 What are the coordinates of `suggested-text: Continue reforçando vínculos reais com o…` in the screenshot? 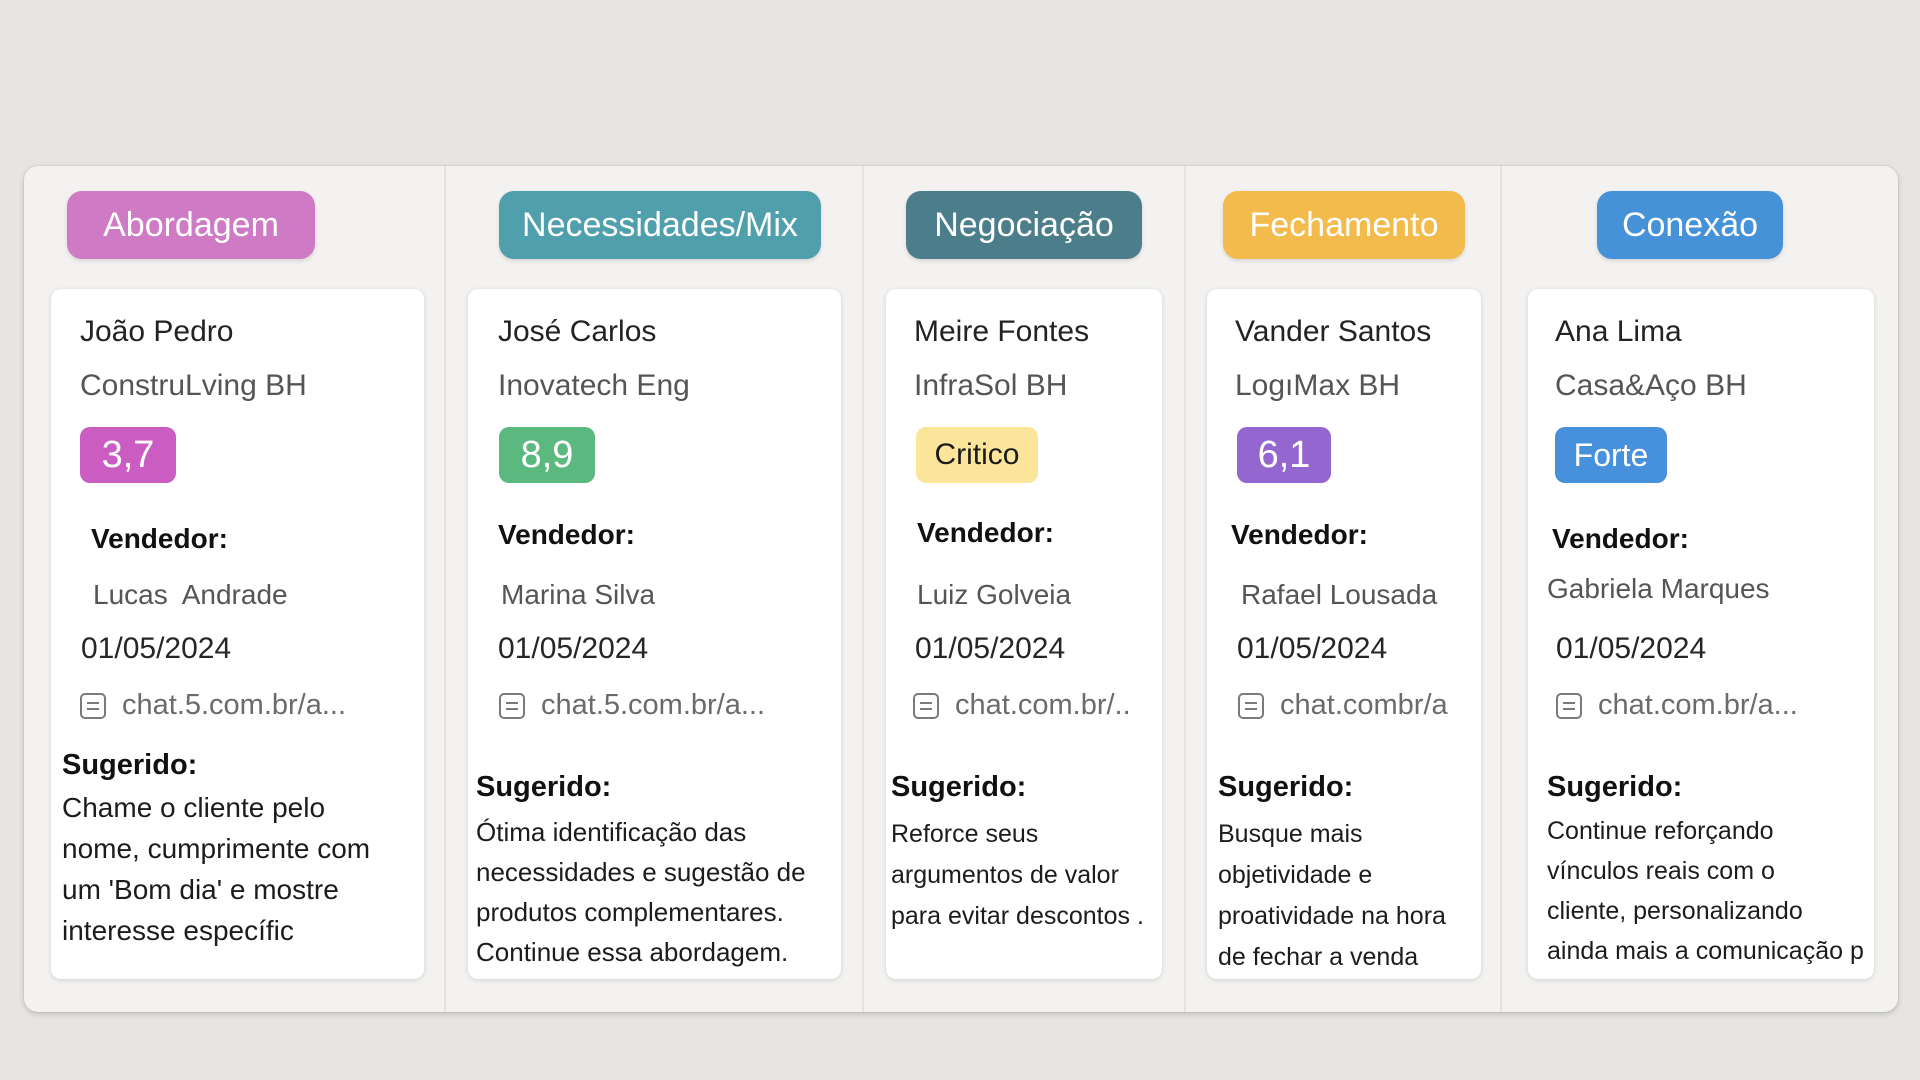 It's located at (1705, 891).